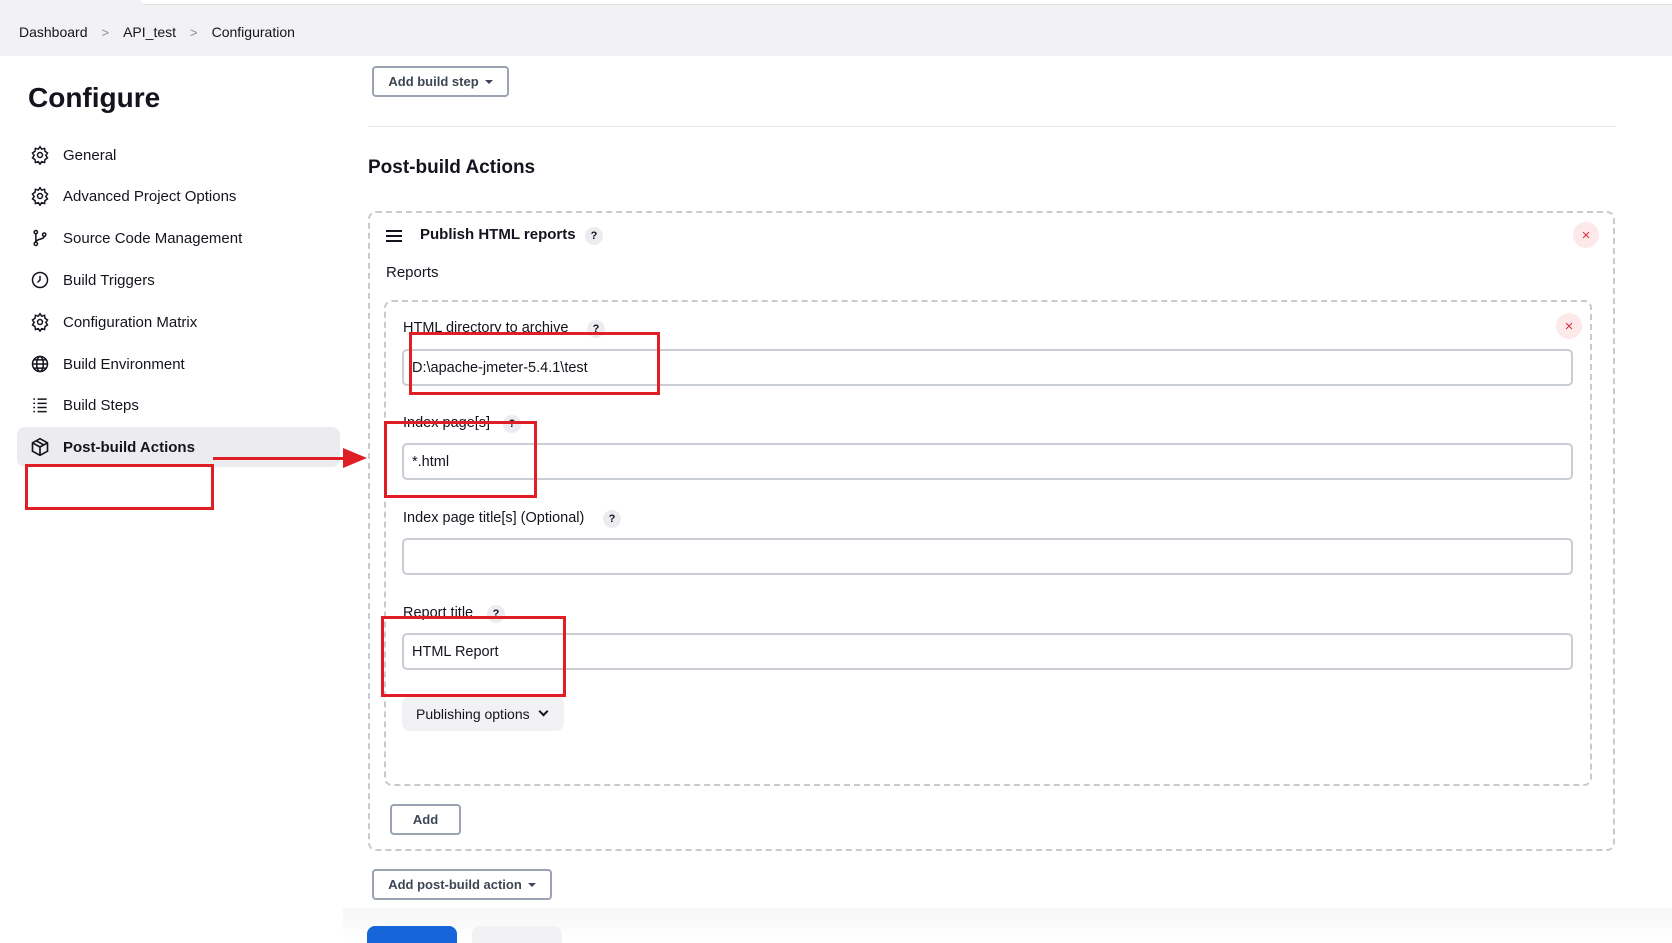  I want to click on index-titles-input, so click(987, 556).